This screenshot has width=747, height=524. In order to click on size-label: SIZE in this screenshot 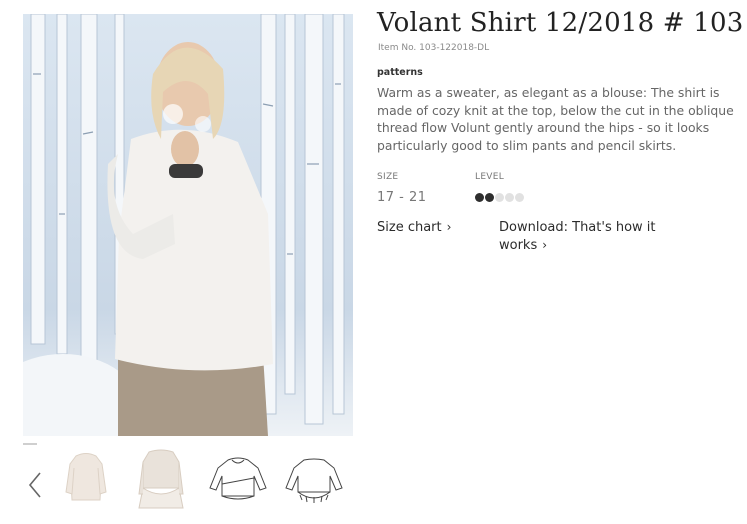, I will do `click(388, 177)`.